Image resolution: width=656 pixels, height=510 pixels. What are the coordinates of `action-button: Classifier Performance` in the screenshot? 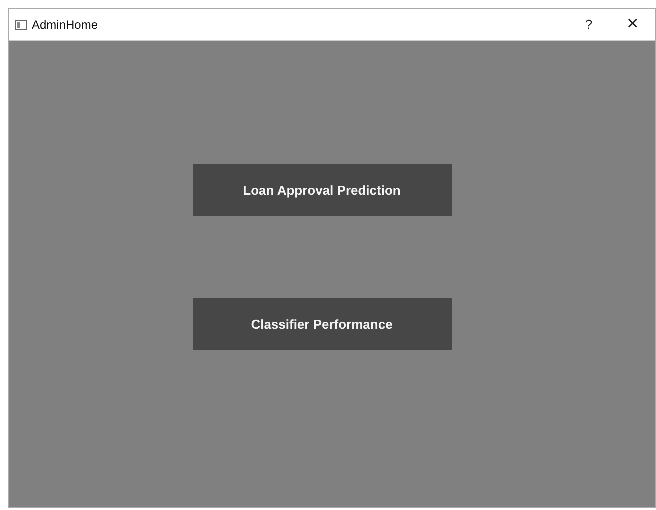 It's located at (322, 324).